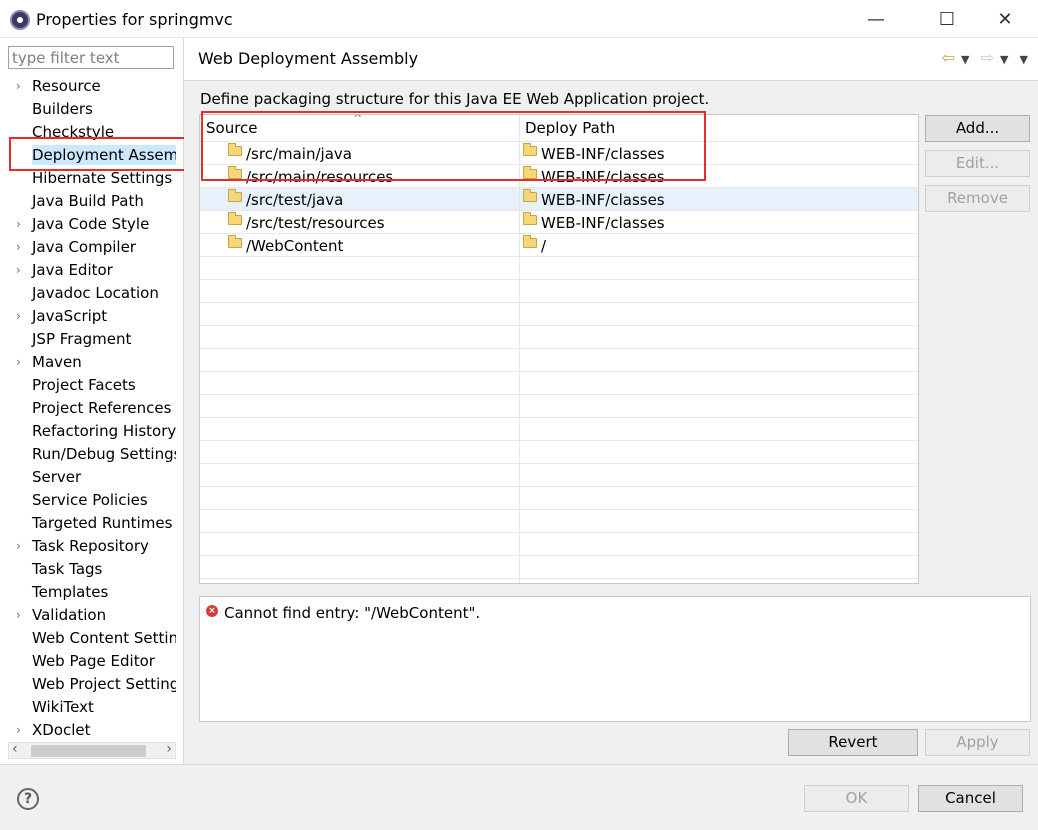  I want to click on table-row: /src/main/resources WEB-INF/classes, so click(559, 176).